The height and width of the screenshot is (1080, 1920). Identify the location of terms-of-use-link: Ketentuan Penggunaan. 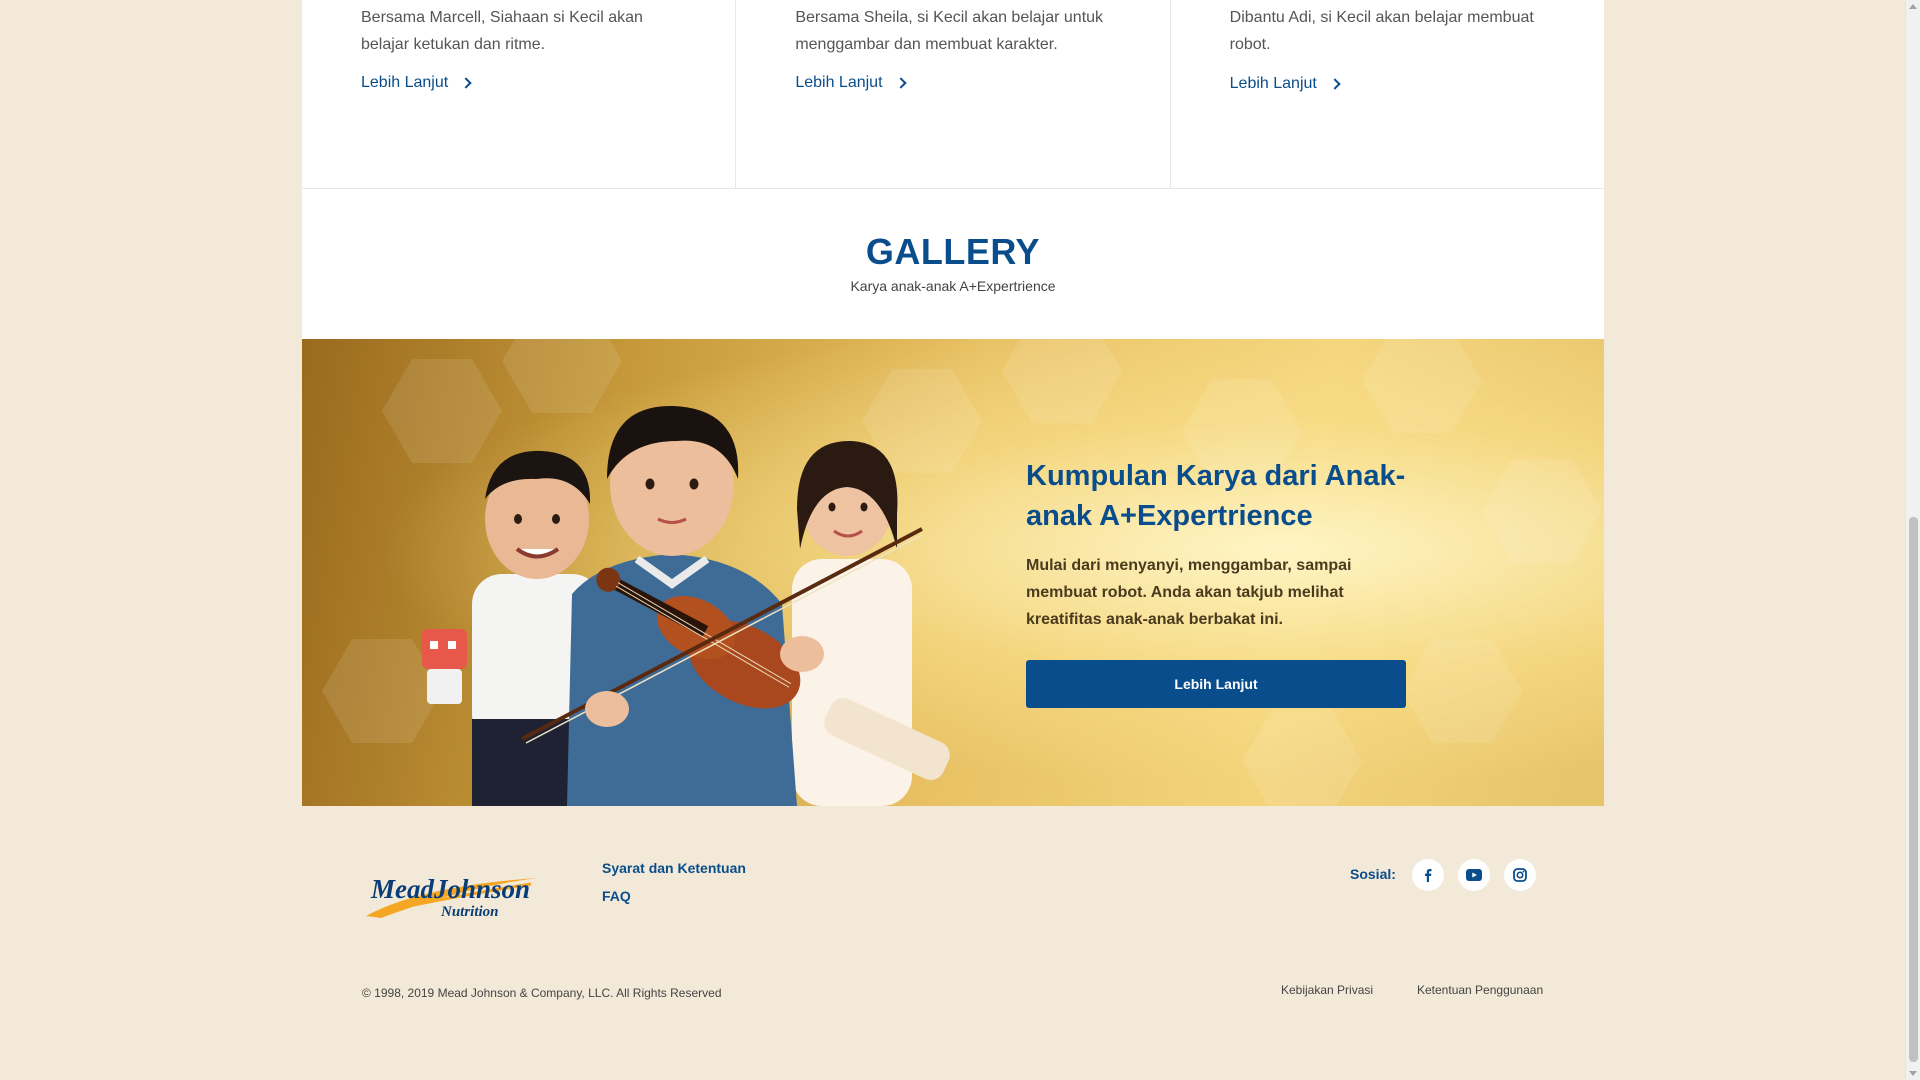
(1480, 990).